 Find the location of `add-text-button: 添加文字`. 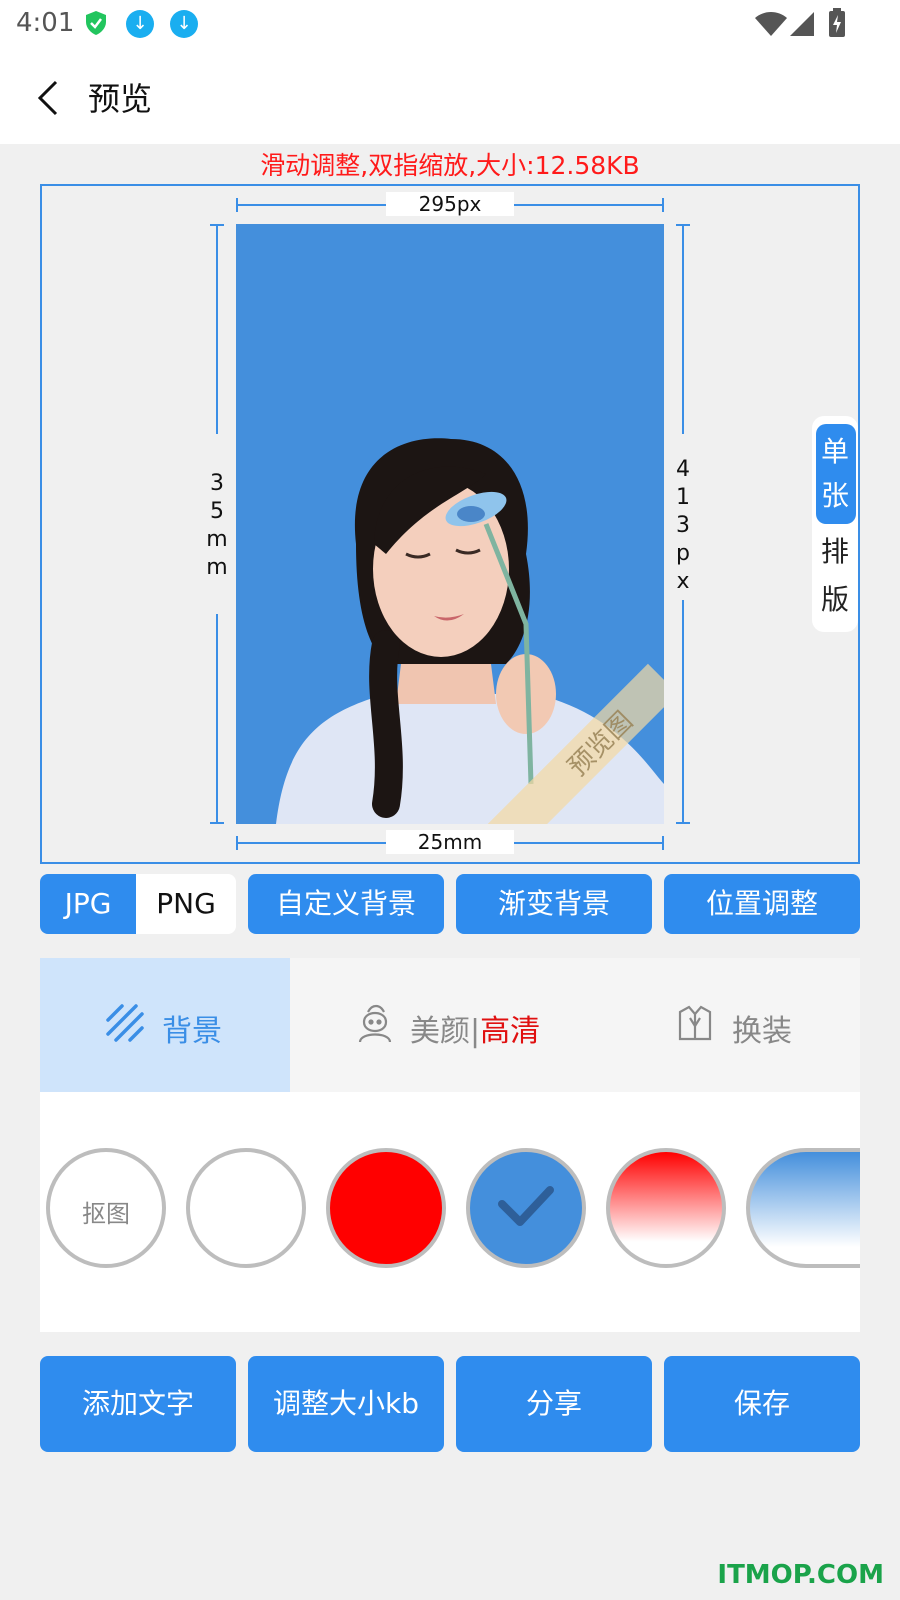

add-text-button: 添加文字 is located at coordinates (138, 1404).